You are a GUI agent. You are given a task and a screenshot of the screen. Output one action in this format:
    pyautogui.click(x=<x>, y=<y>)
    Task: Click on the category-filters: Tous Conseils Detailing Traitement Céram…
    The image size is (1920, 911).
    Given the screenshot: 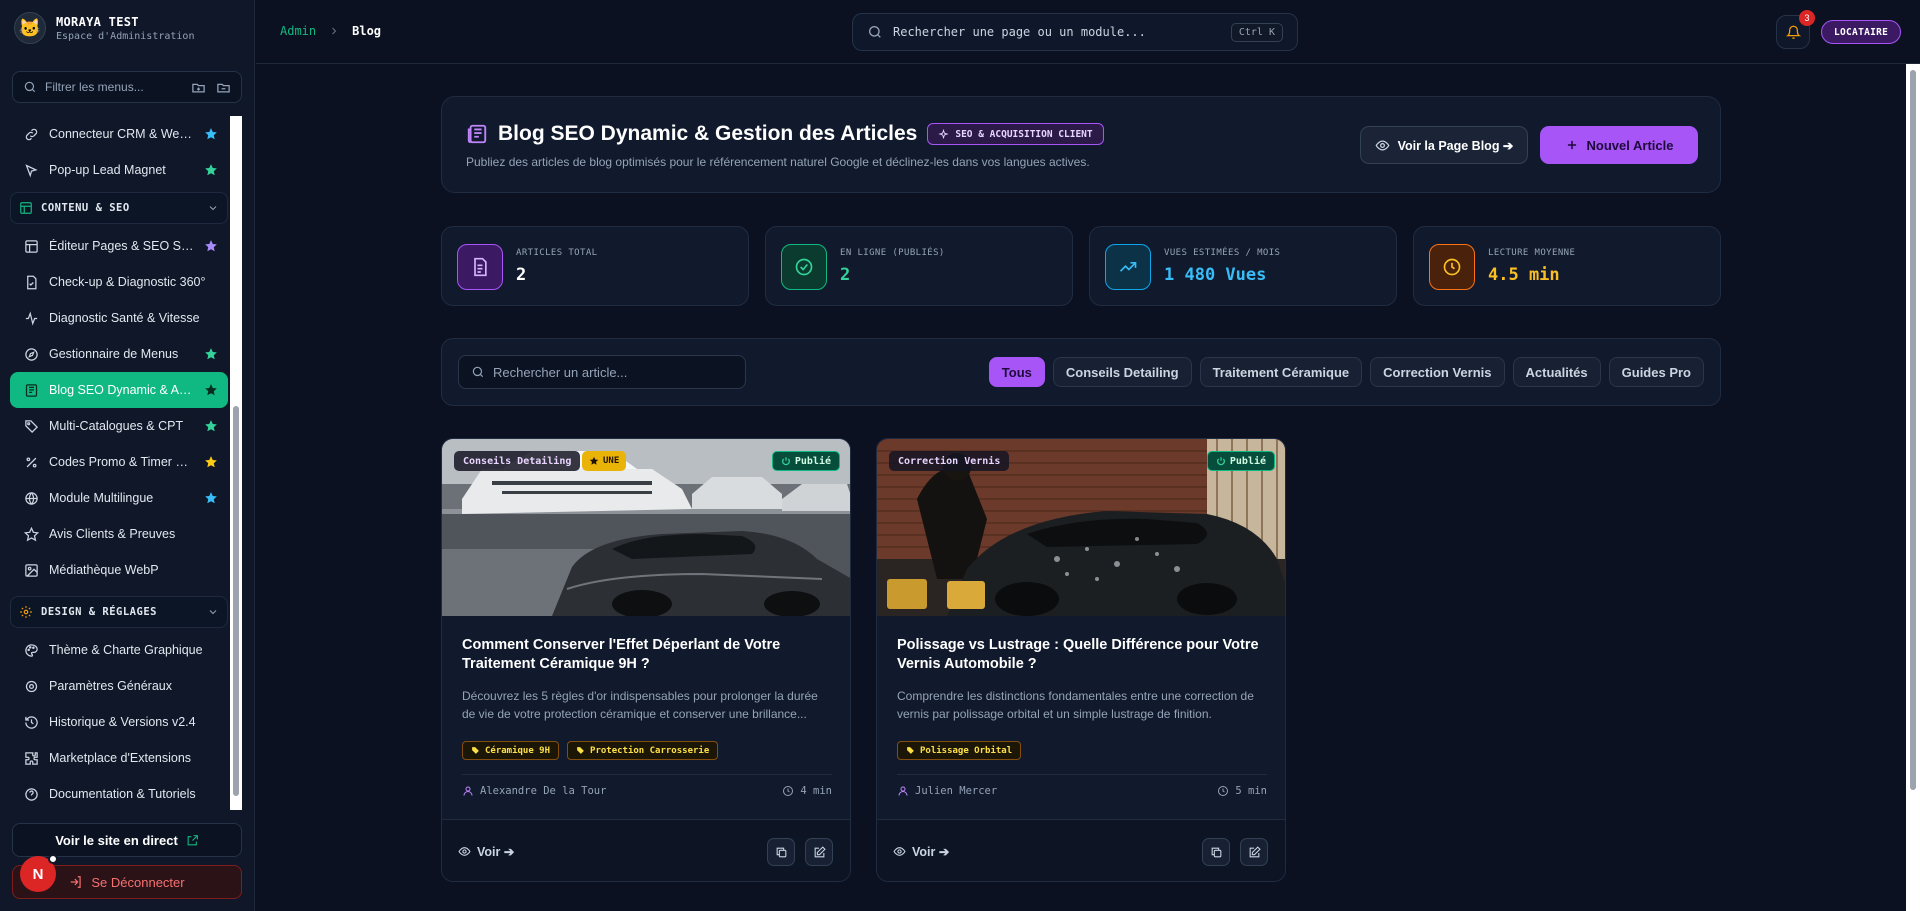 What is the action you would take?
    pyautogui.click(x=1346, y=372)
    